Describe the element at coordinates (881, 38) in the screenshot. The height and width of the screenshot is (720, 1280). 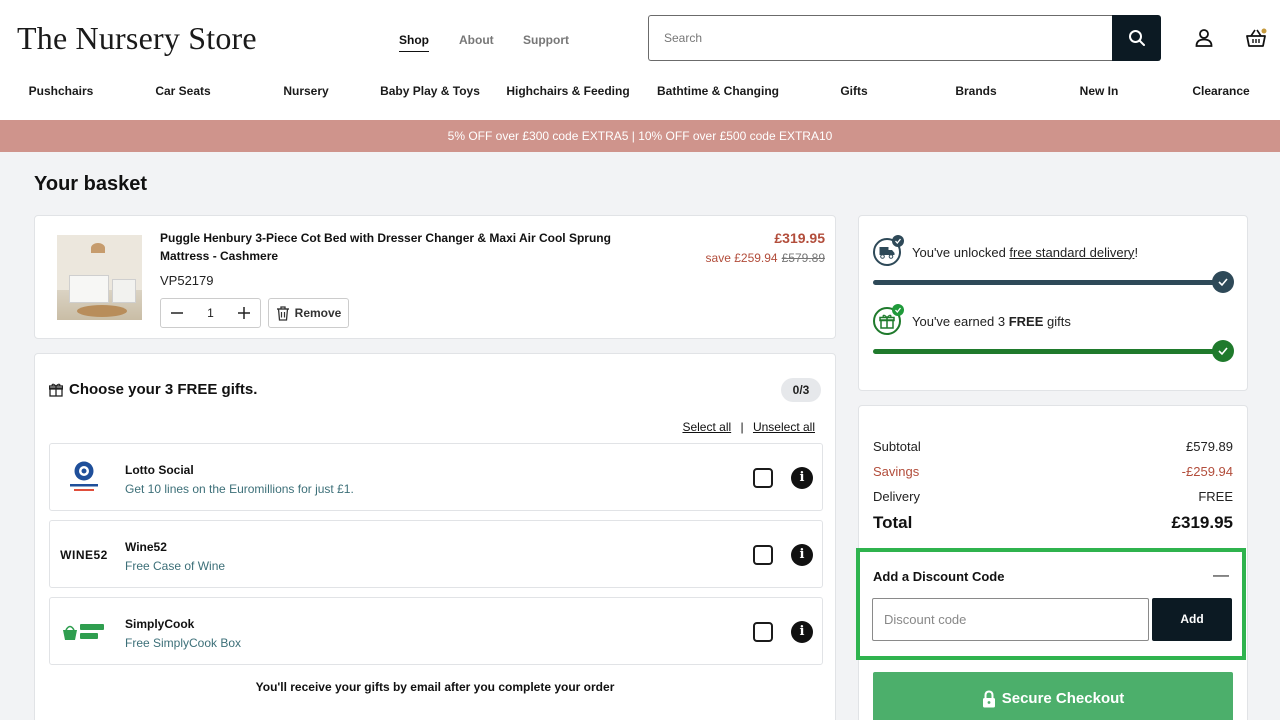
I see `search-input` at that location.